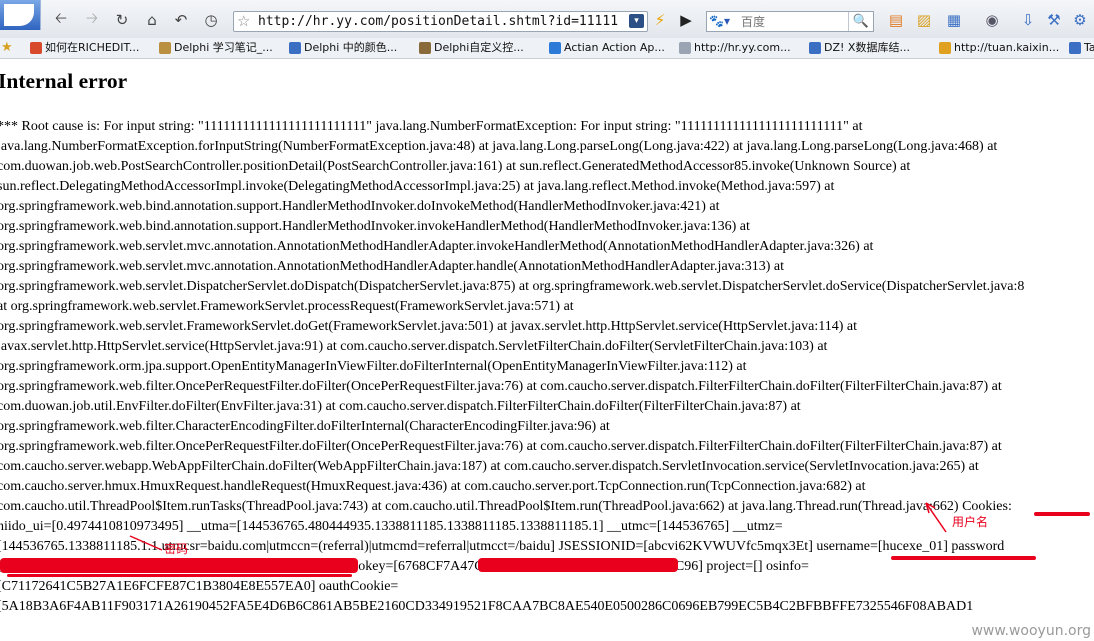 This screenshot has width=1094, height=641. I want to click on lightning-icon: ⚡, so click(660, 20).